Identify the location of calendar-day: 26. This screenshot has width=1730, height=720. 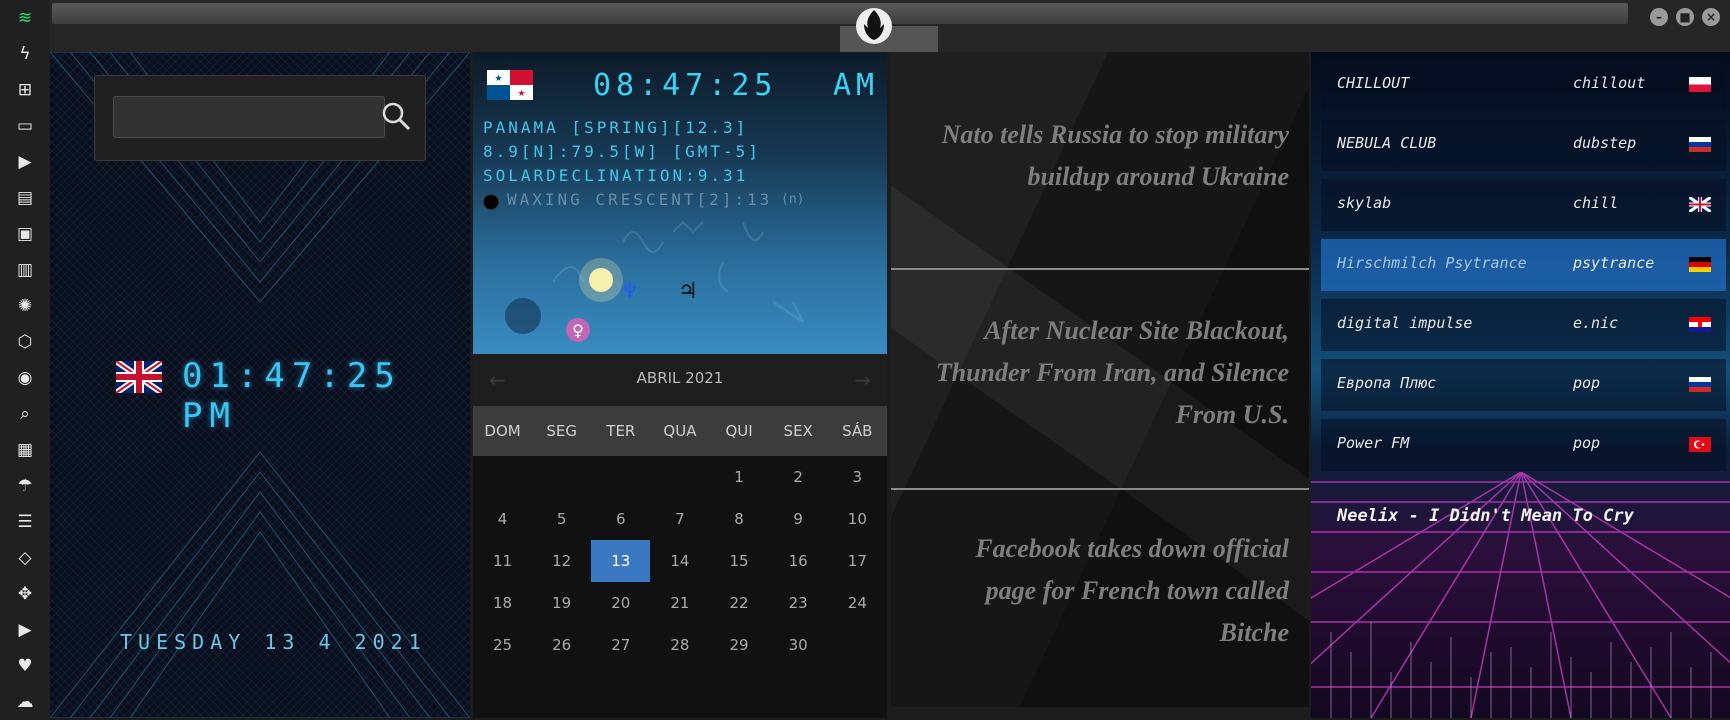
(561, 645).